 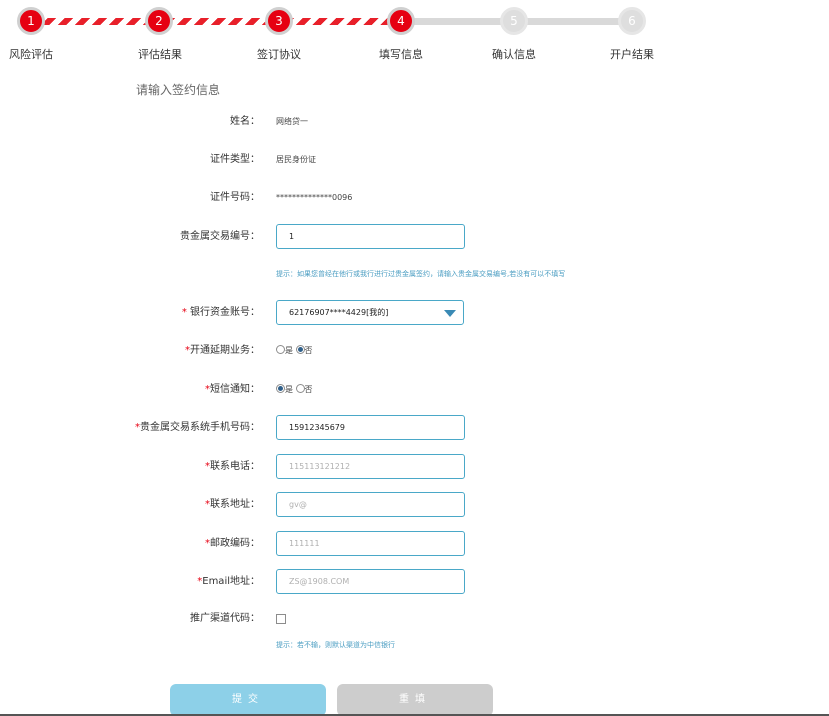 I want to click on phone-row: *联系电话：, so click(x=414, y=467).